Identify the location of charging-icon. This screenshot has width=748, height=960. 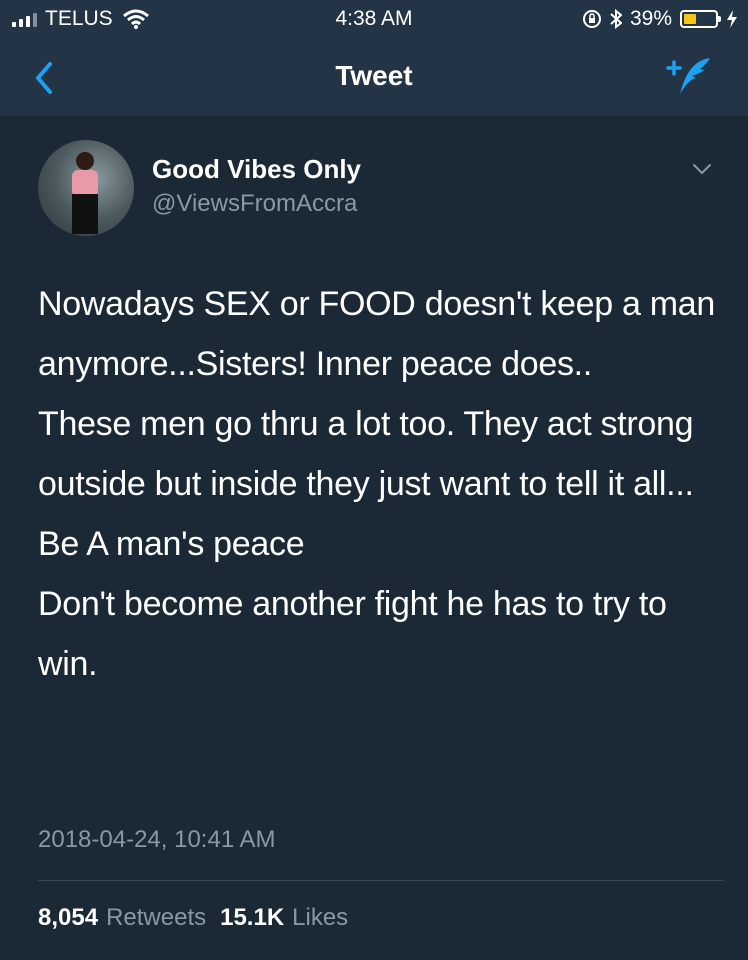
(732, 19).